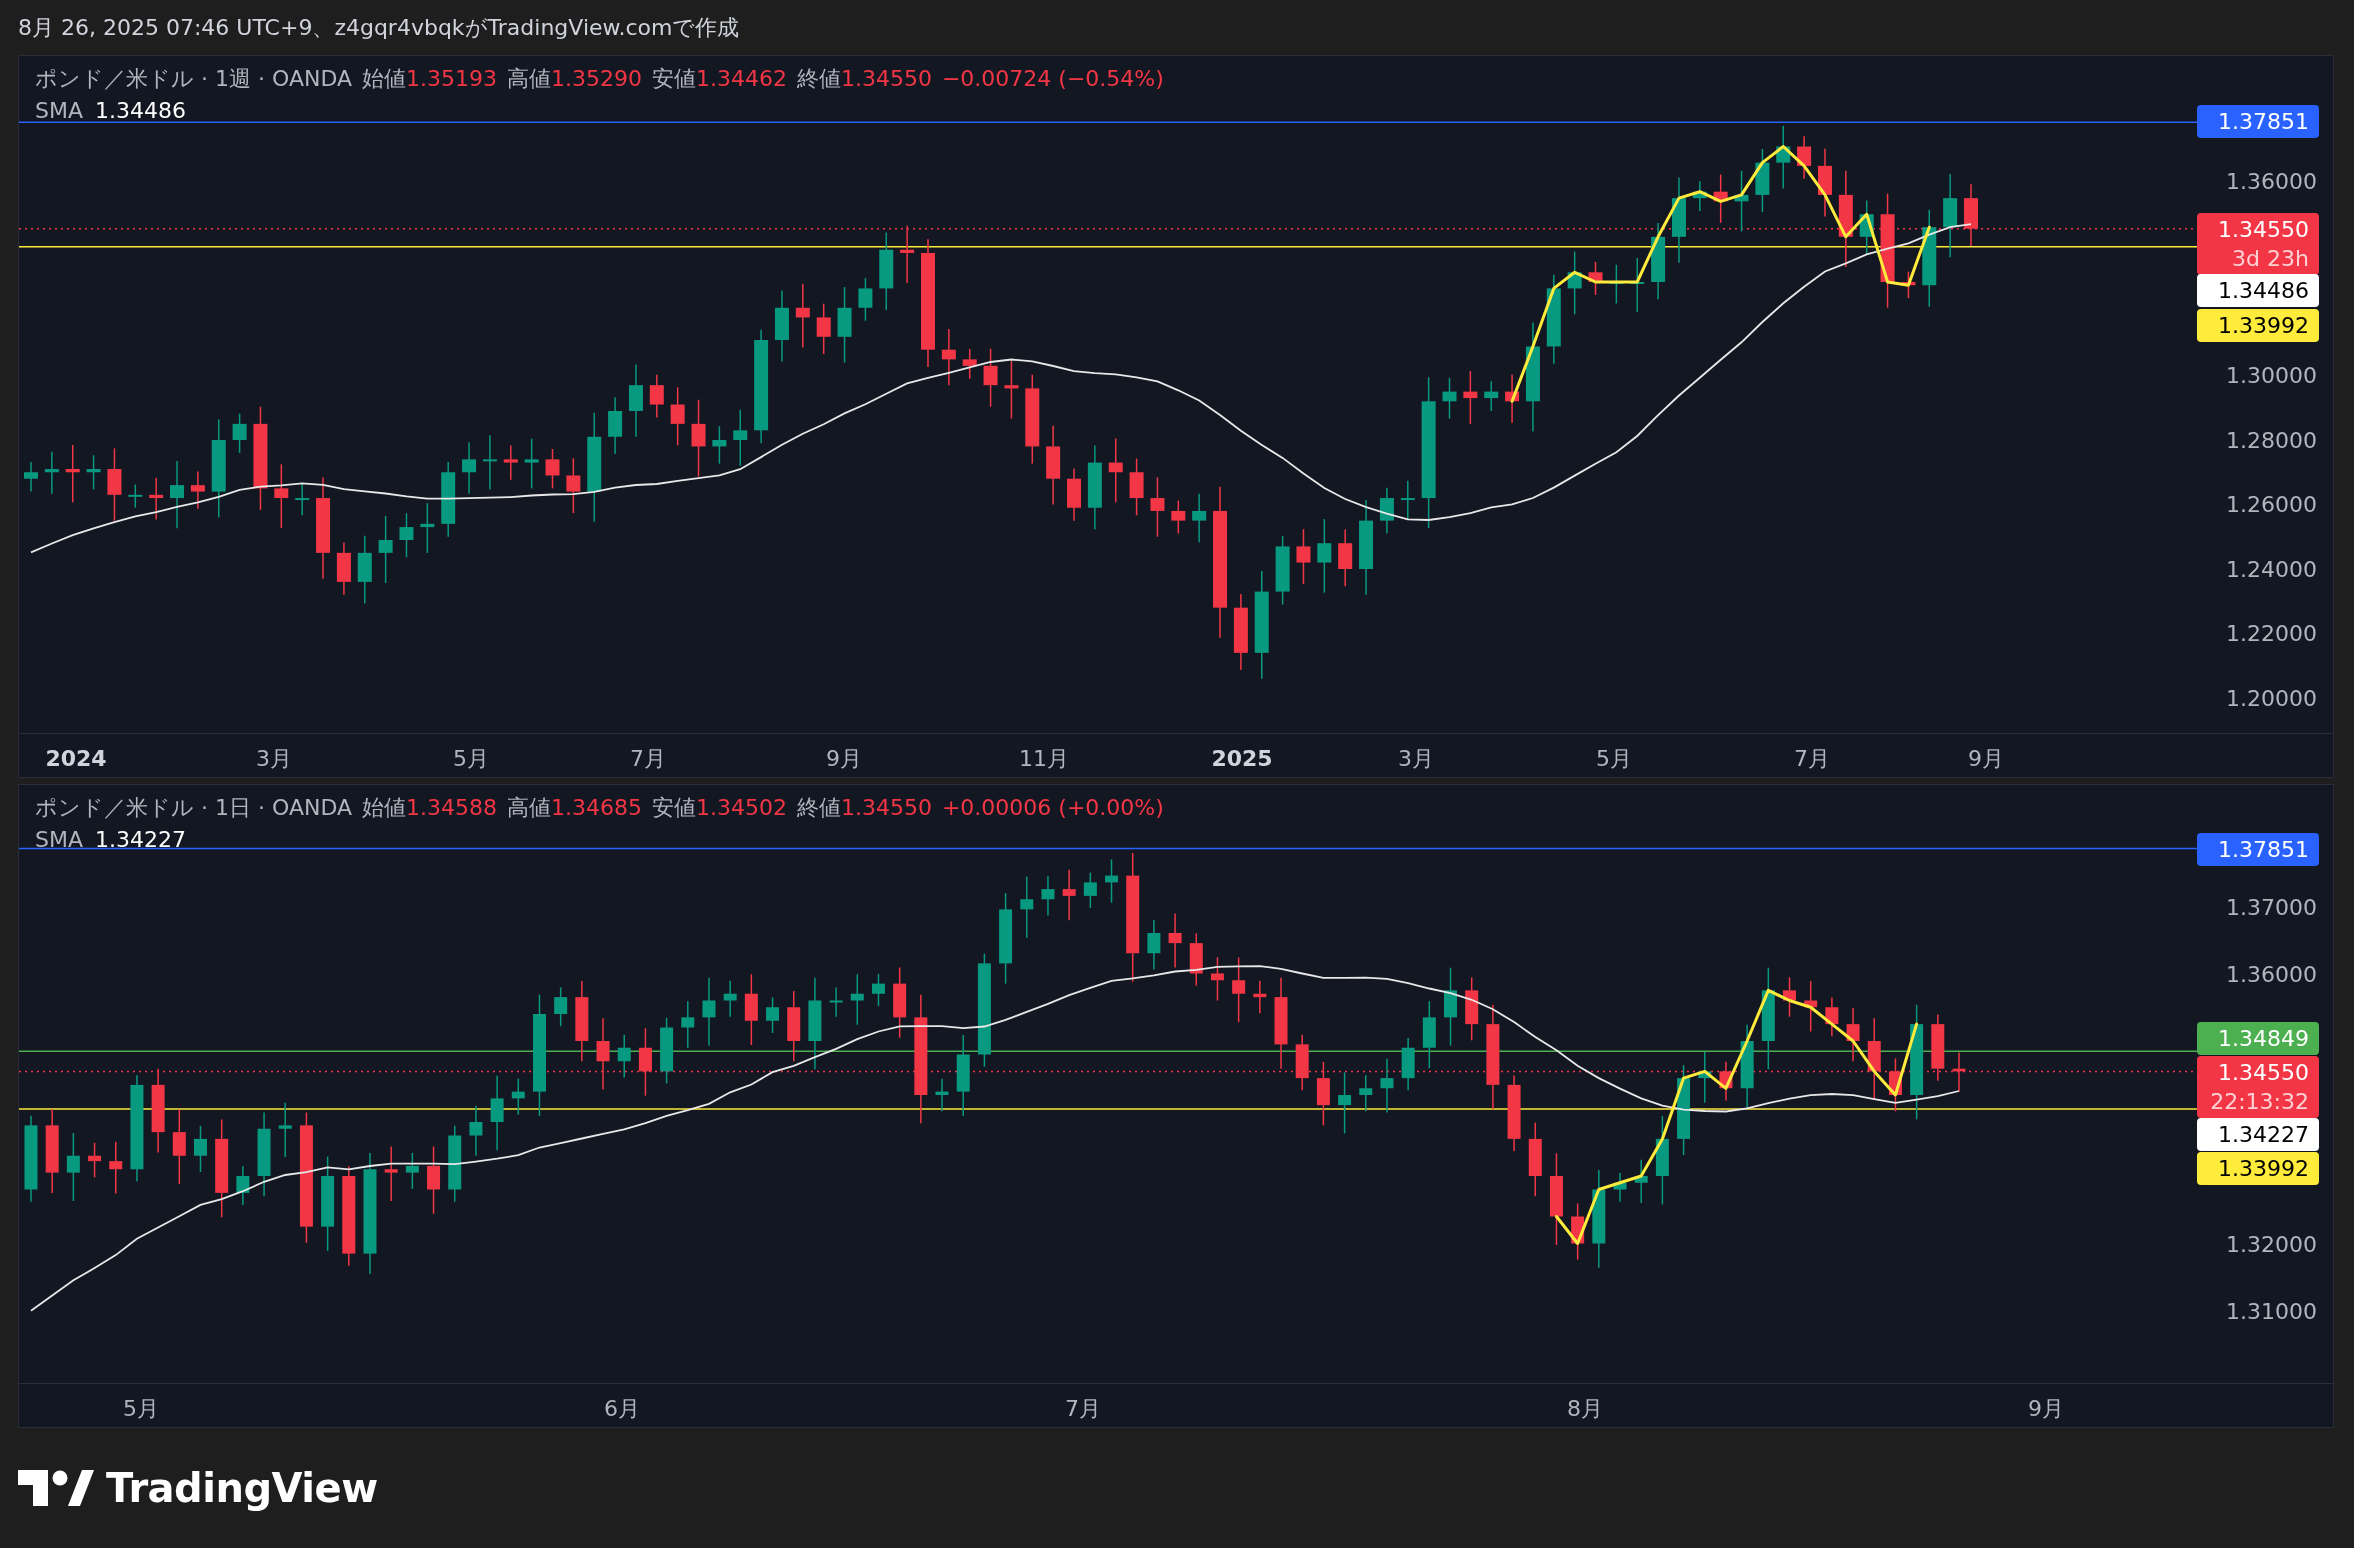  What do you see at coordinates (1585, 1409) in the screenshot?
I see `time-axis-label: 8月` at bounding box center [1585, 1409].